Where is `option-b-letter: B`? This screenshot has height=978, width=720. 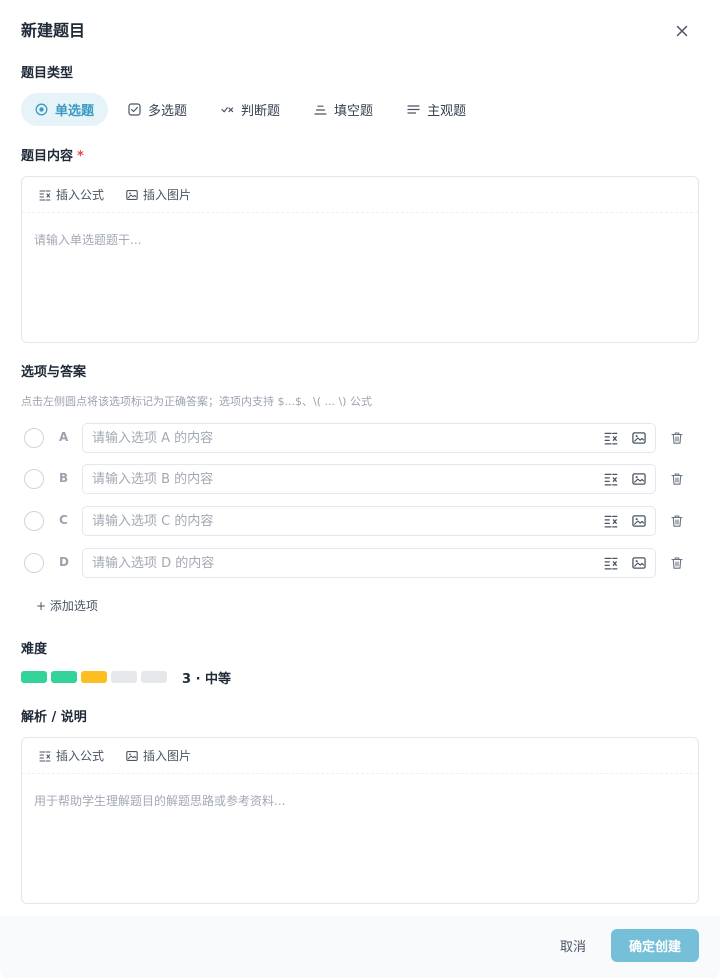 option-b-letter: B is located at coordinates (64, 478).